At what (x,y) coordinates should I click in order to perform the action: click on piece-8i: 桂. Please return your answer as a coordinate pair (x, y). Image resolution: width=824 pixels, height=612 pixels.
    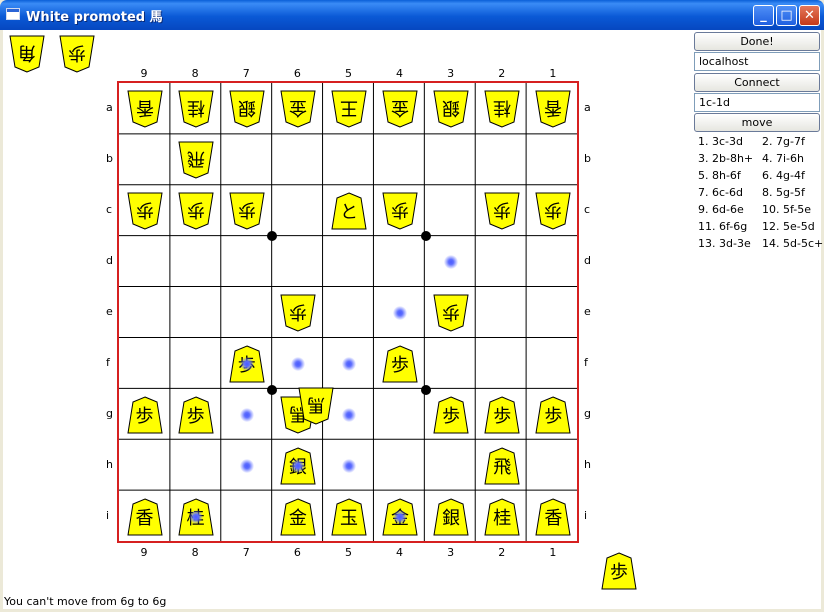
    Looking at the image, I should click on (196, 517).